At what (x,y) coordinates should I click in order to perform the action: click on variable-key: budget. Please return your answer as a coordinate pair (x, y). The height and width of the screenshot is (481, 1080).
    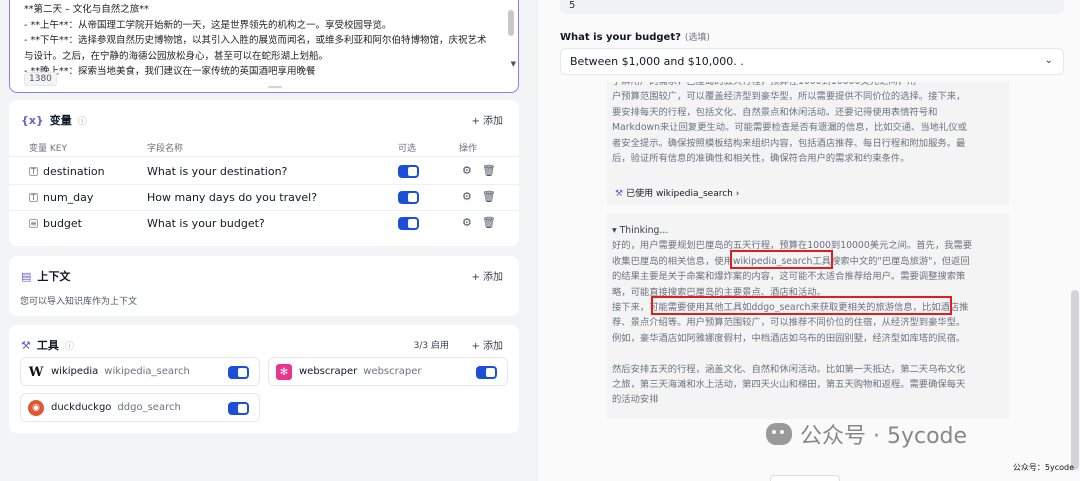
    Looking at the image, I should click on (62, 223).